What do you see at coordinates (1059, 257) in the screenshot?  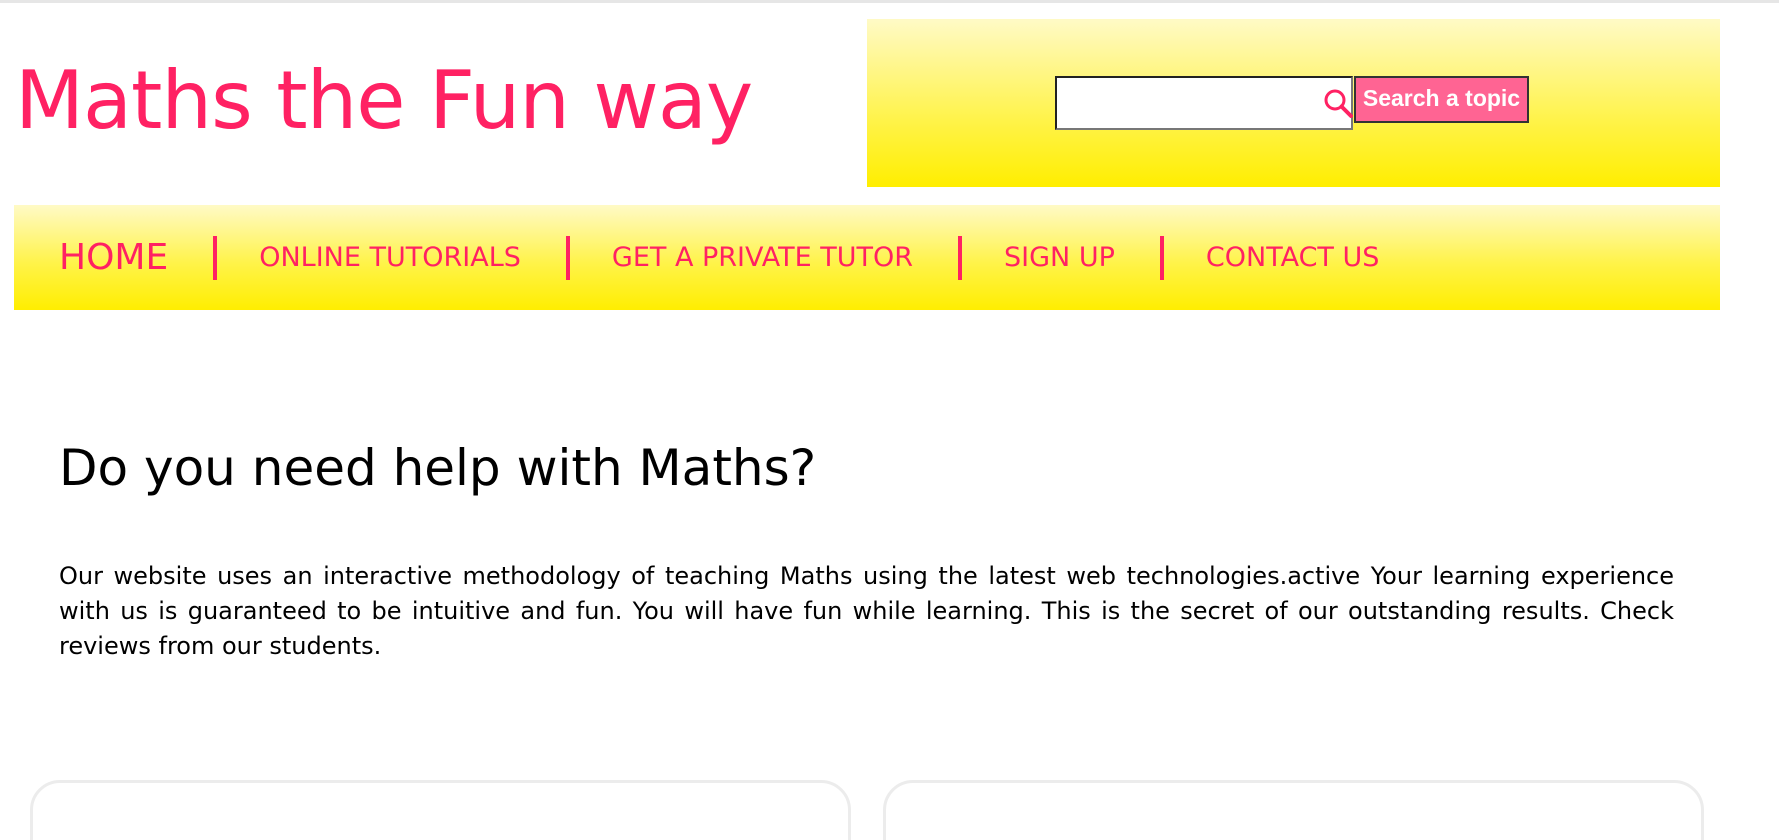 I see `nav-item-sign-up: SIGN UP` at bounding box center [1059, 257].